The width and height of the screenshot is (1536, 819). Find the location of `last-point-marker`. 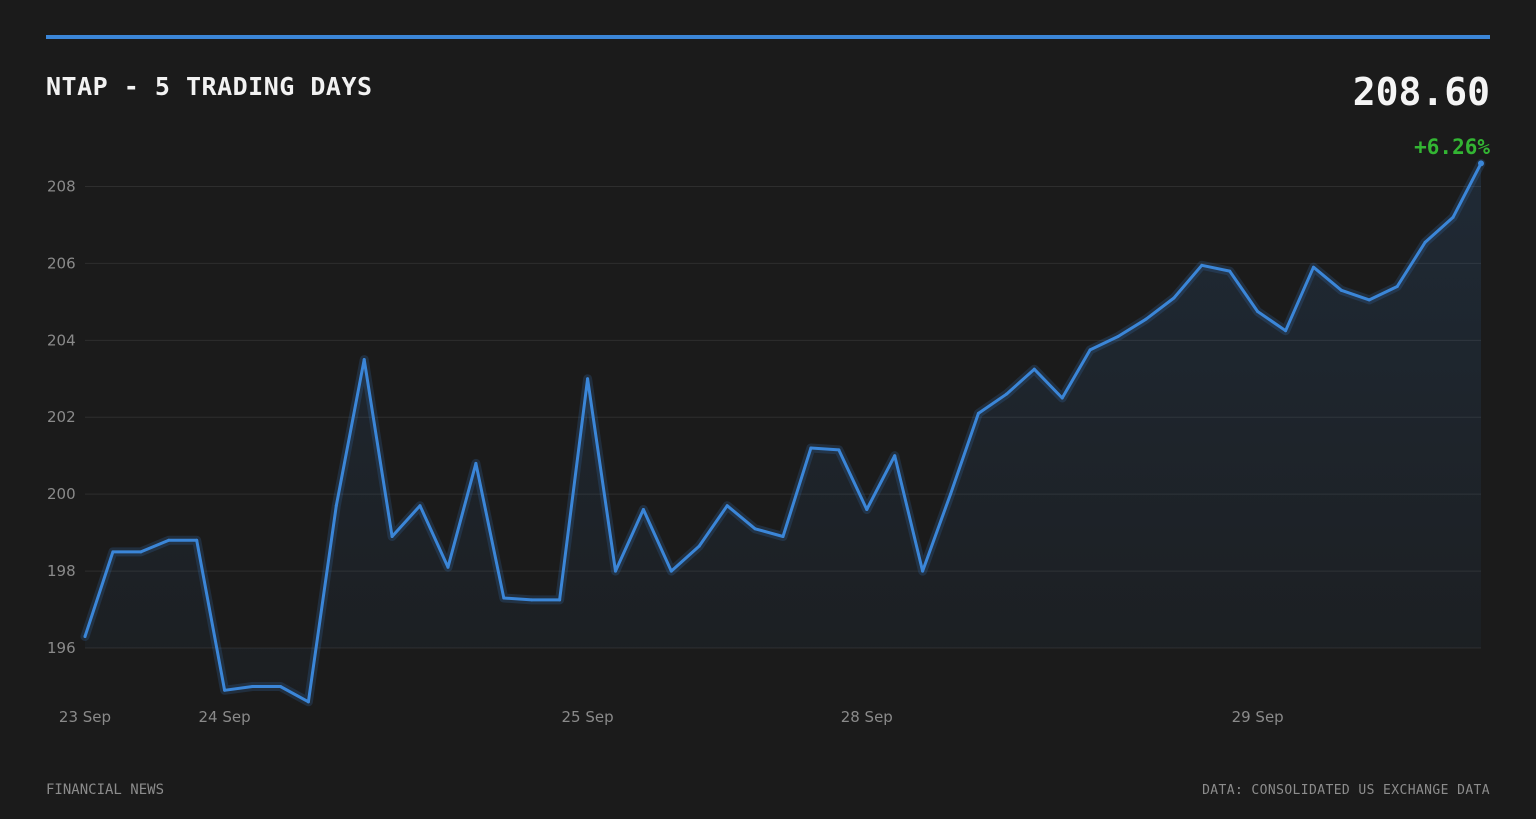

last-point-marker is located at coordinates (1481, 163).